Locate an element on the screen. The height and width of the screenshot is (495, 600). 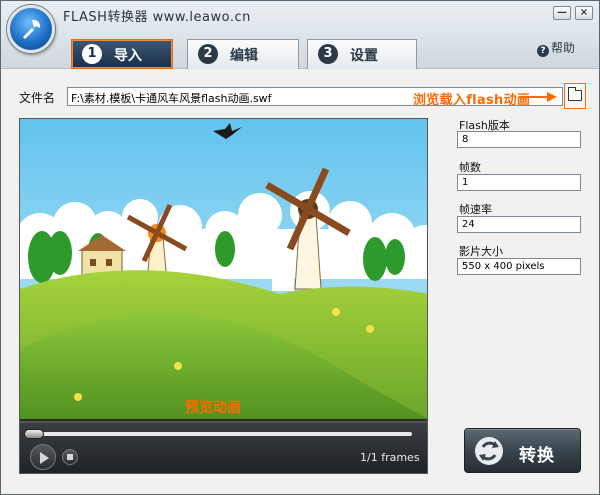
tab-label: 导入 is located at coordinates (128, 56).